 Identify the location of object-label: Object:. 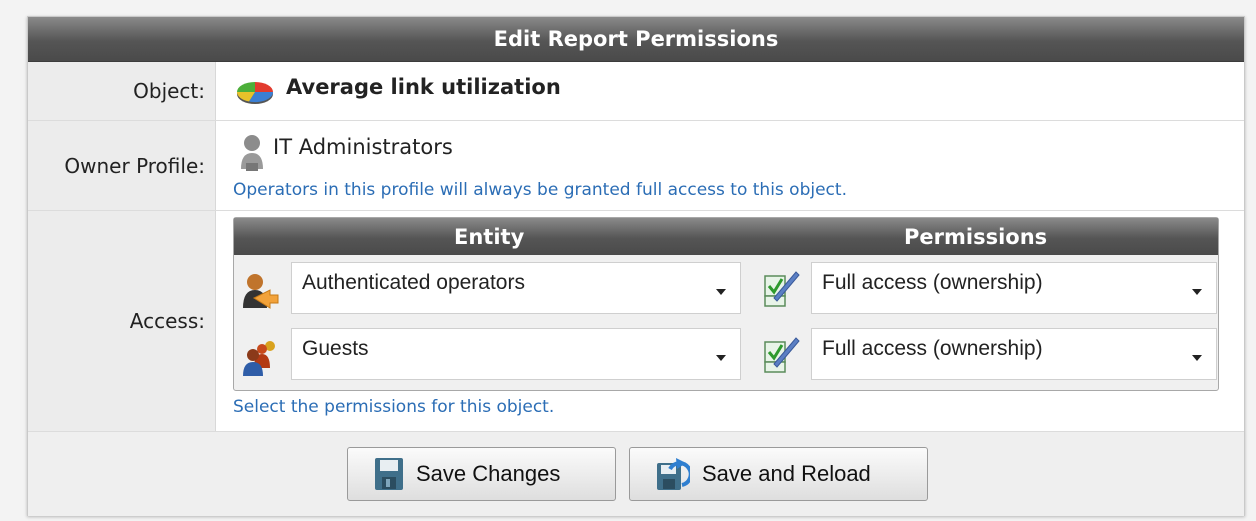
(122, 91).